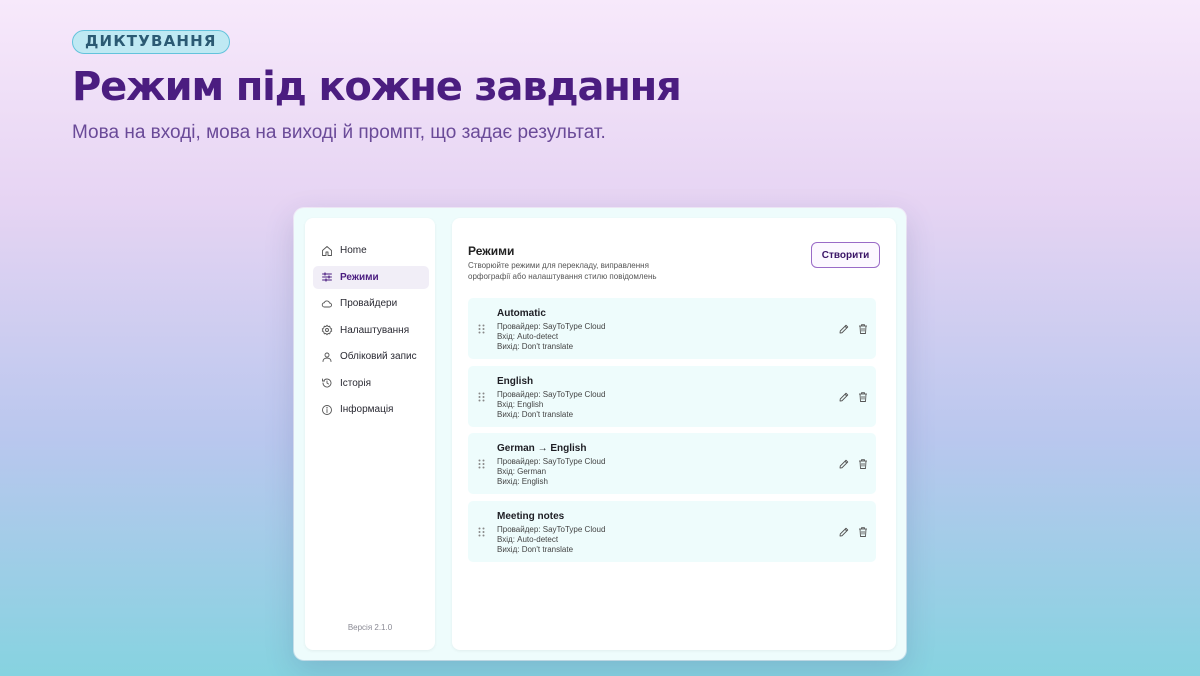 This screenshot has width=1200, height=676. Describe the element at coordinates (356, 383) in the screenshot. I see `sidebar-item-label: Історія` at that location.